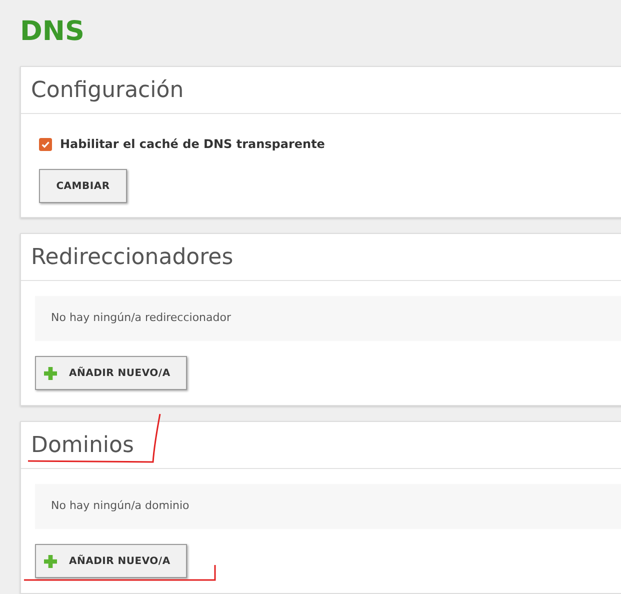 This screenshot has height=594, width=621. What do you see at coordinates (45, 144) in the screenshot?
I see `checkbox` at bounding box center [45, 144].